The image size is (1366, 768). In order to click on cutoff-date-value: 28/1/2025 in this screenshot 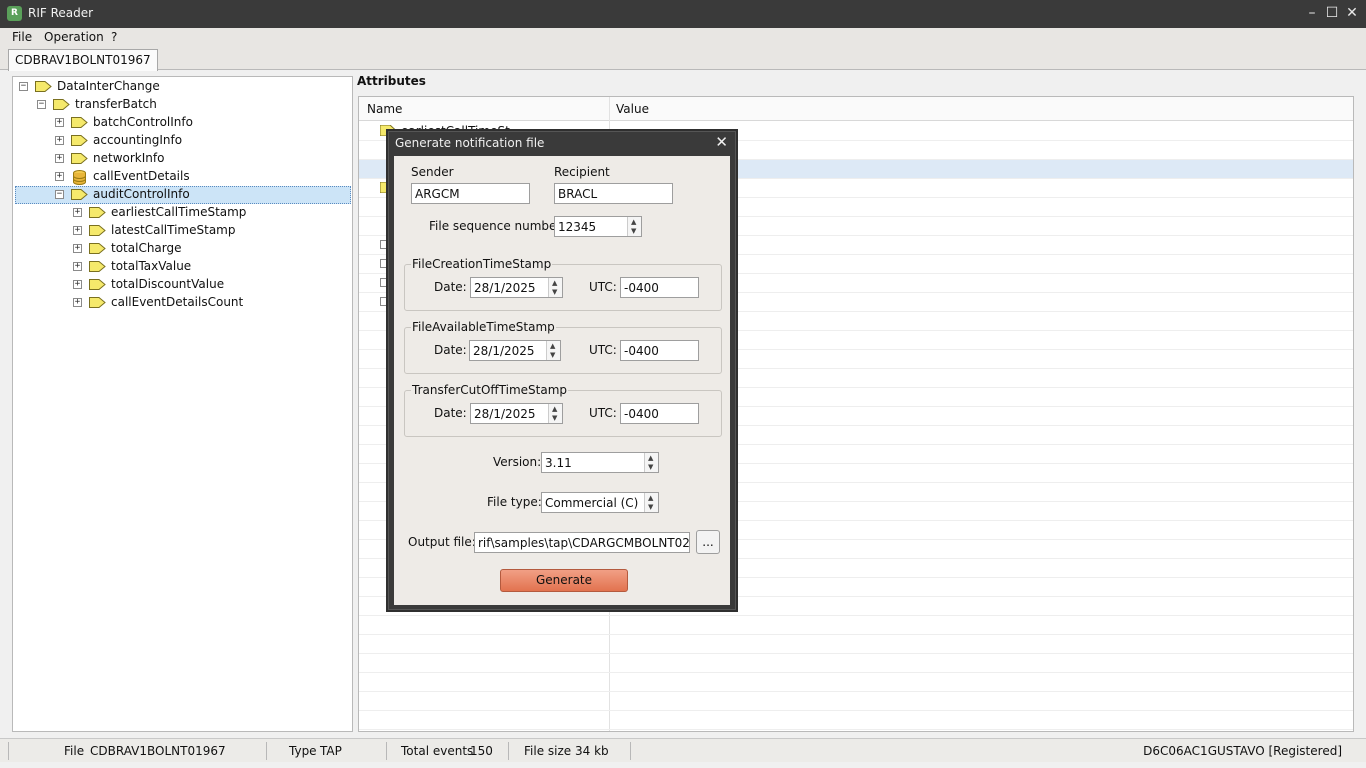, I will do `click(505, 414)`.